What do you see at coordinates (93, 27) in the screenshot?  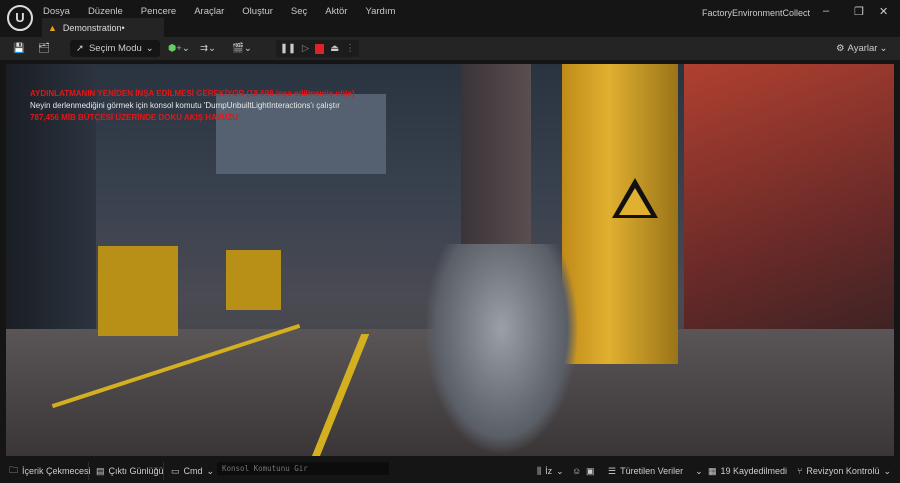 I see `tab-label: Demonstration•` at bounding box center [93, 27].